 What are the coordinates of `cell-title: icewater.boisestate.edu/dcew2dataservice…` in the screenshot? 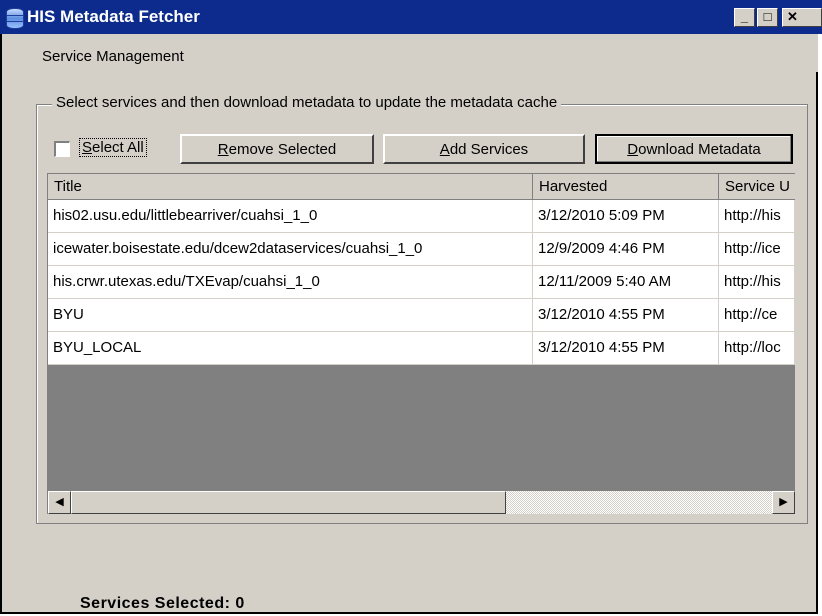 It's located at (290, 249).